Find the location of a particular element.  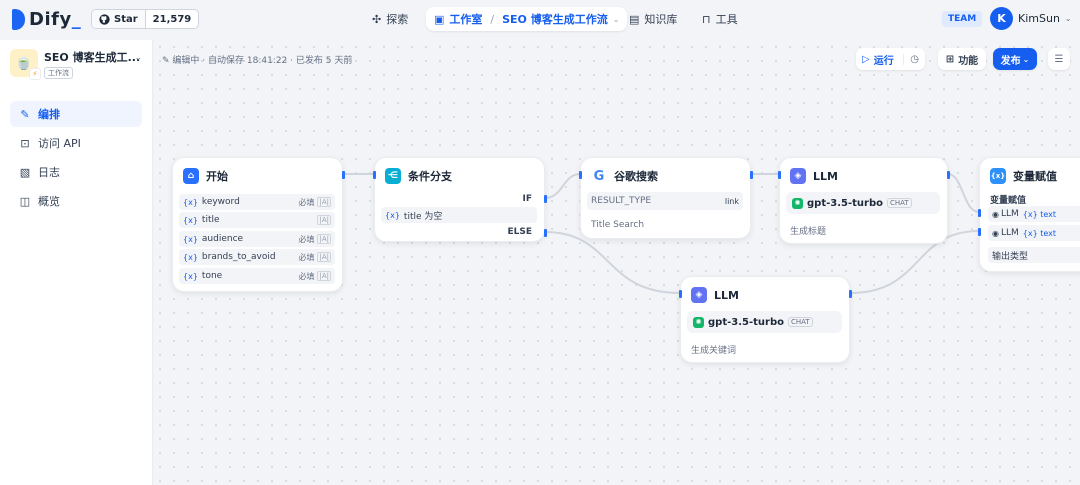

if-handle is located at coordinates (545, 199).